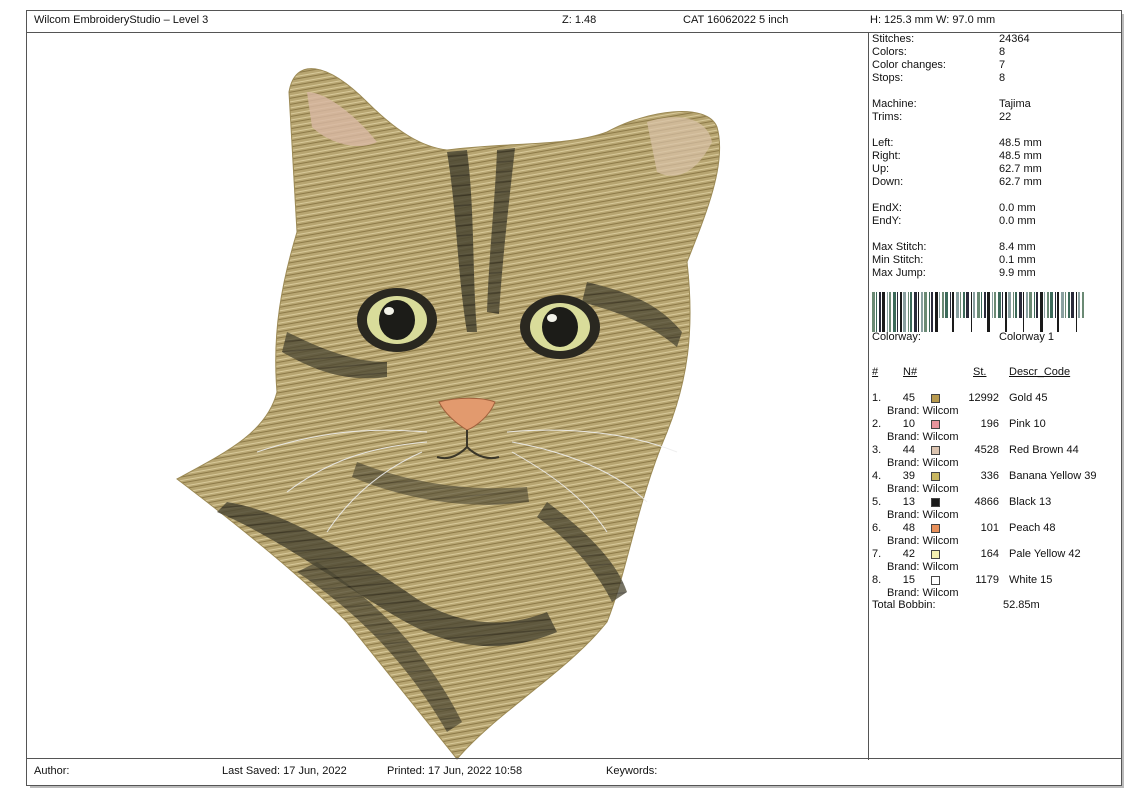 The image size is (1140, 801). Describe the element at coordinates (997, 431) in the screenshot. I see `thread-row: 2. 10 196 Pink 10 Brand: Wilcom` at that location.